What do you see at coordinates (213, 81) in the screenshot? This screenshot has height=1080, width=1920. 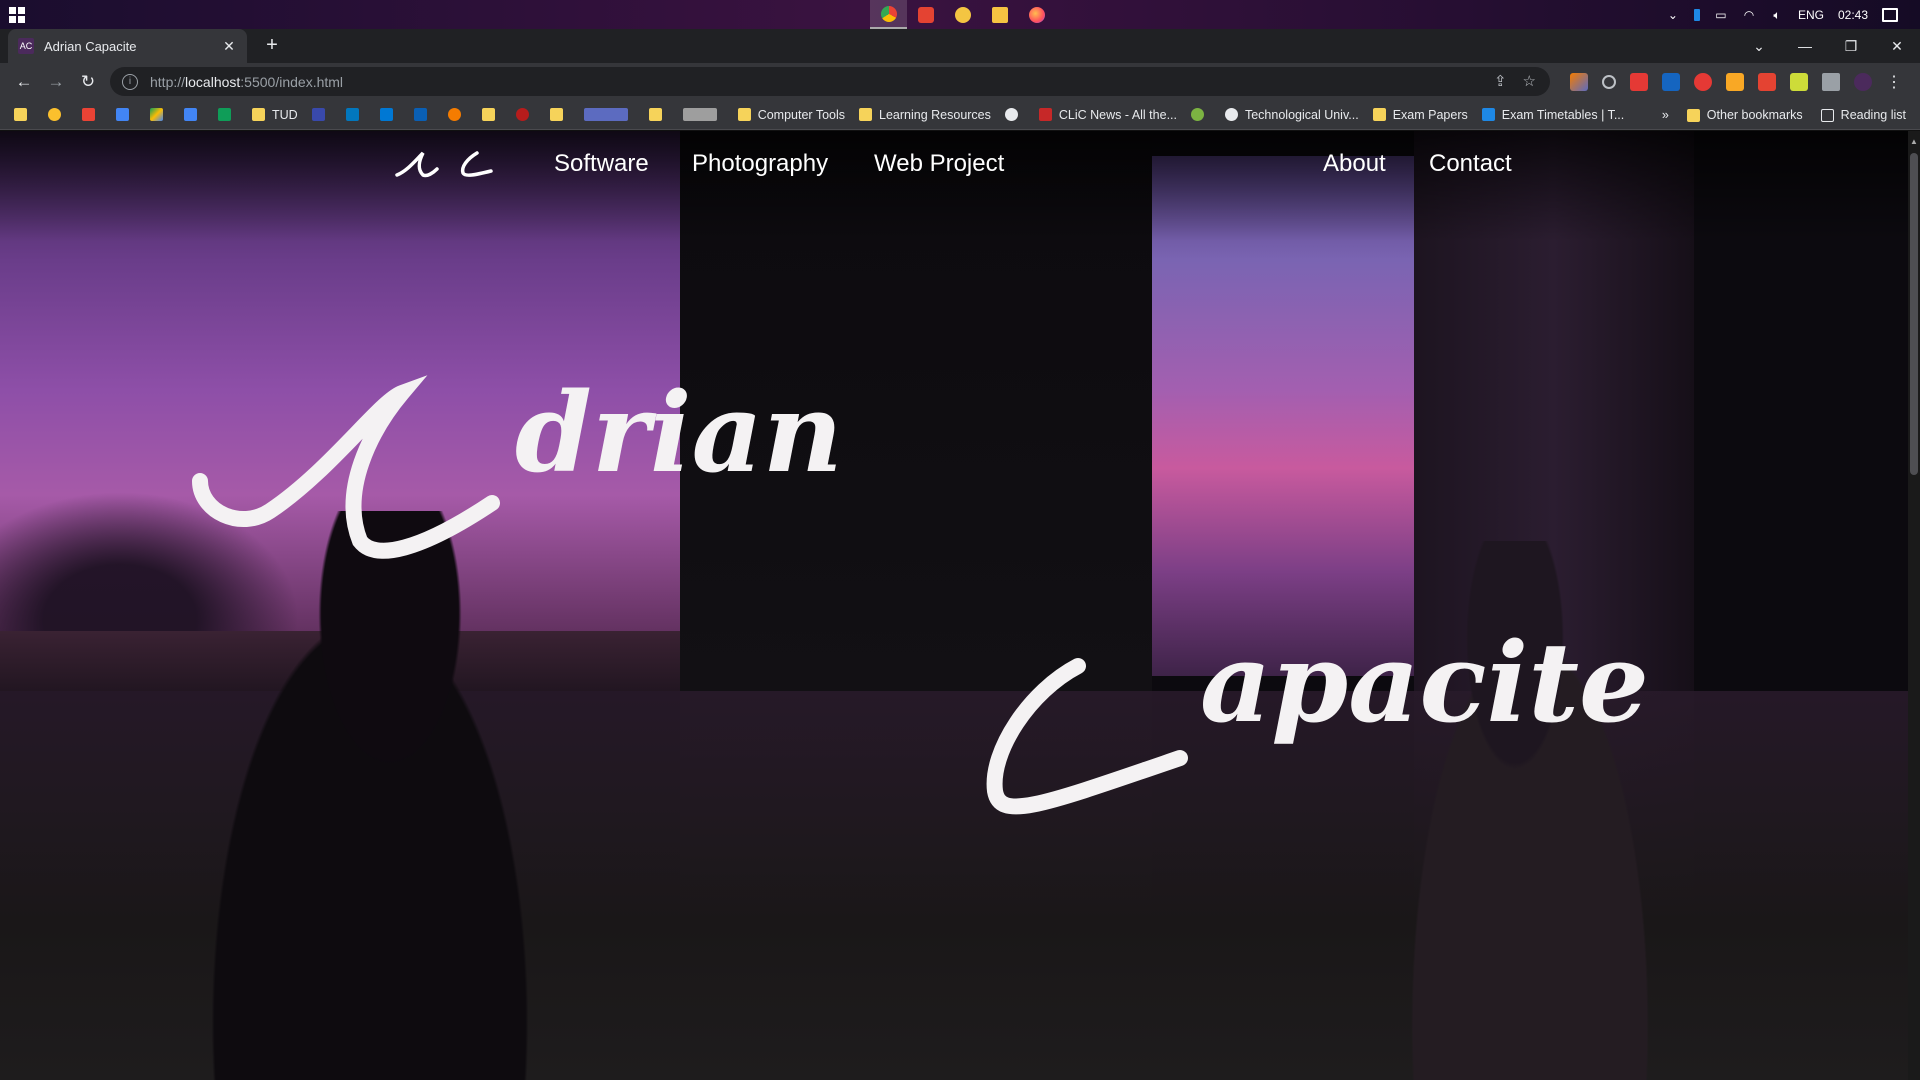 I see `url-host: localhost` at bounding box center [213, 81].